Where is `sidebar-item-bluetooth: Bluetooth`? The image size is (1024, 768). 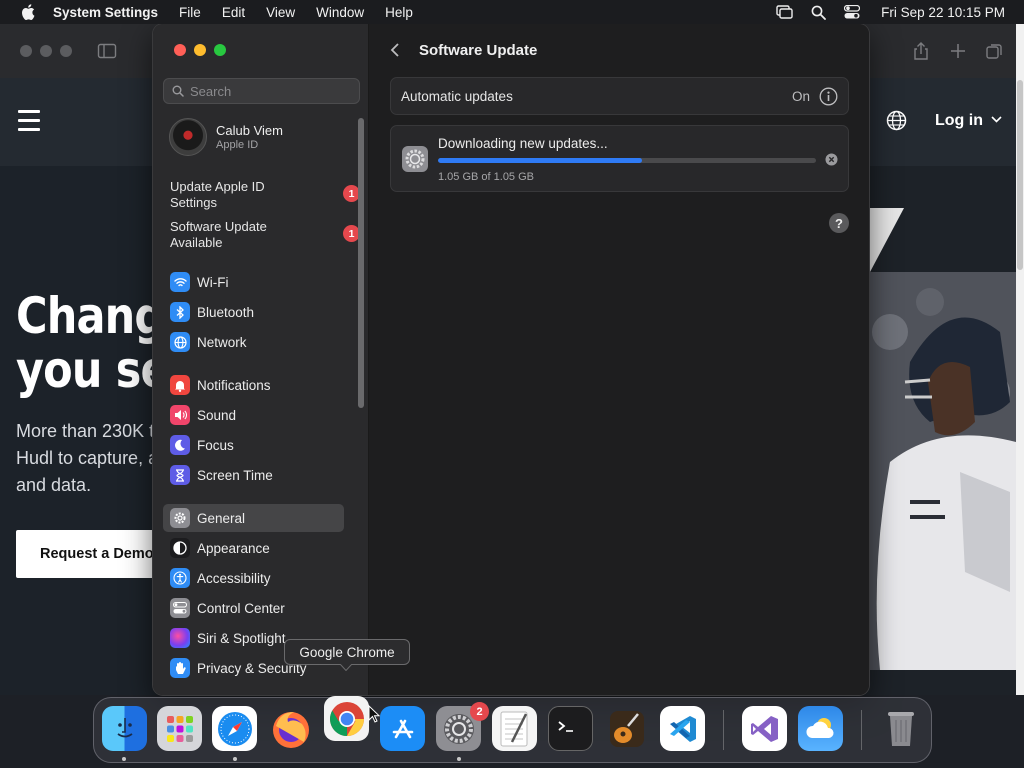 sidebar-item-bluetooth: Bluetooth is located at coordinates (253, 312).